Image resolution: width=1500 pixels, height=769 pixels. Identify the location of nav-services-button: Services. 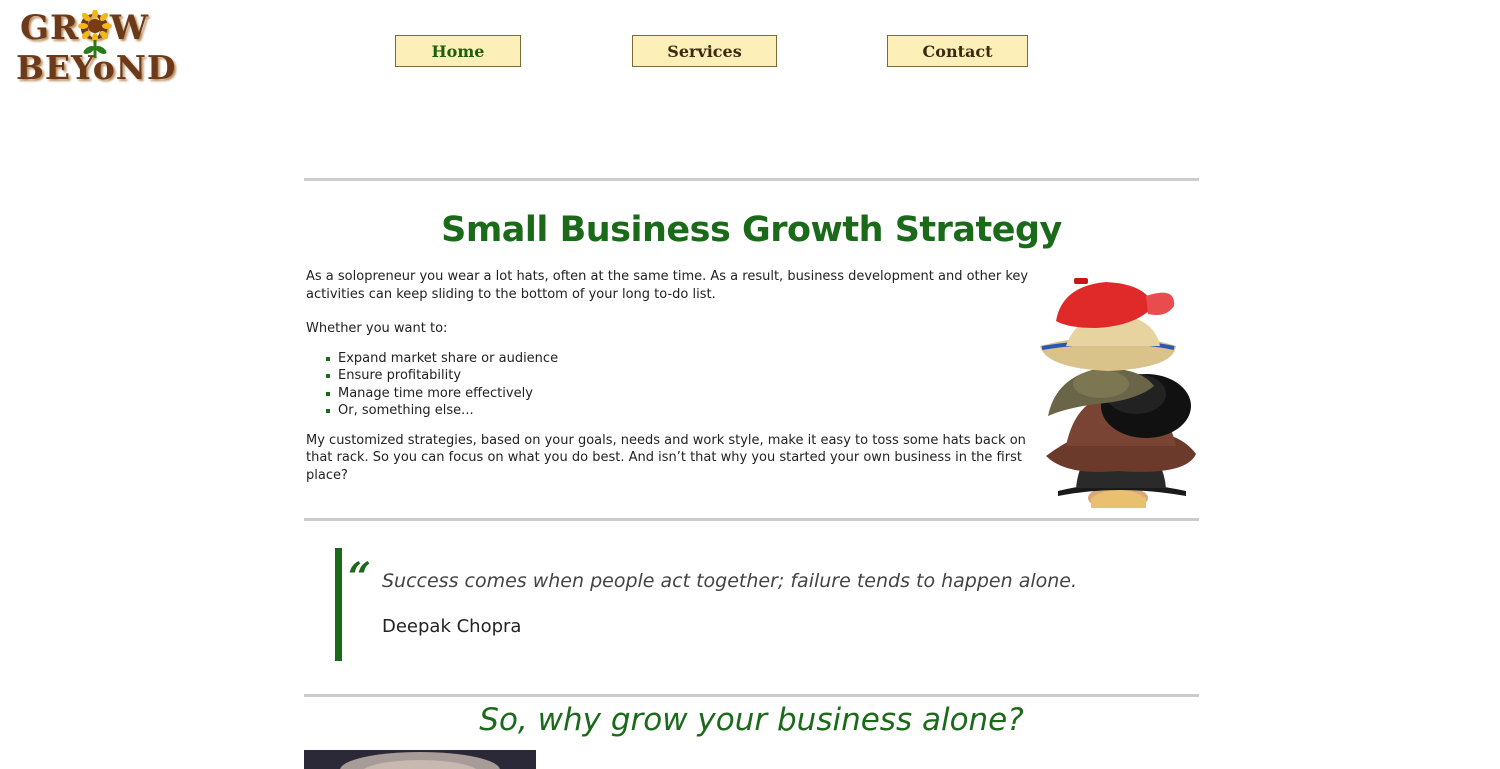
(704, 51).